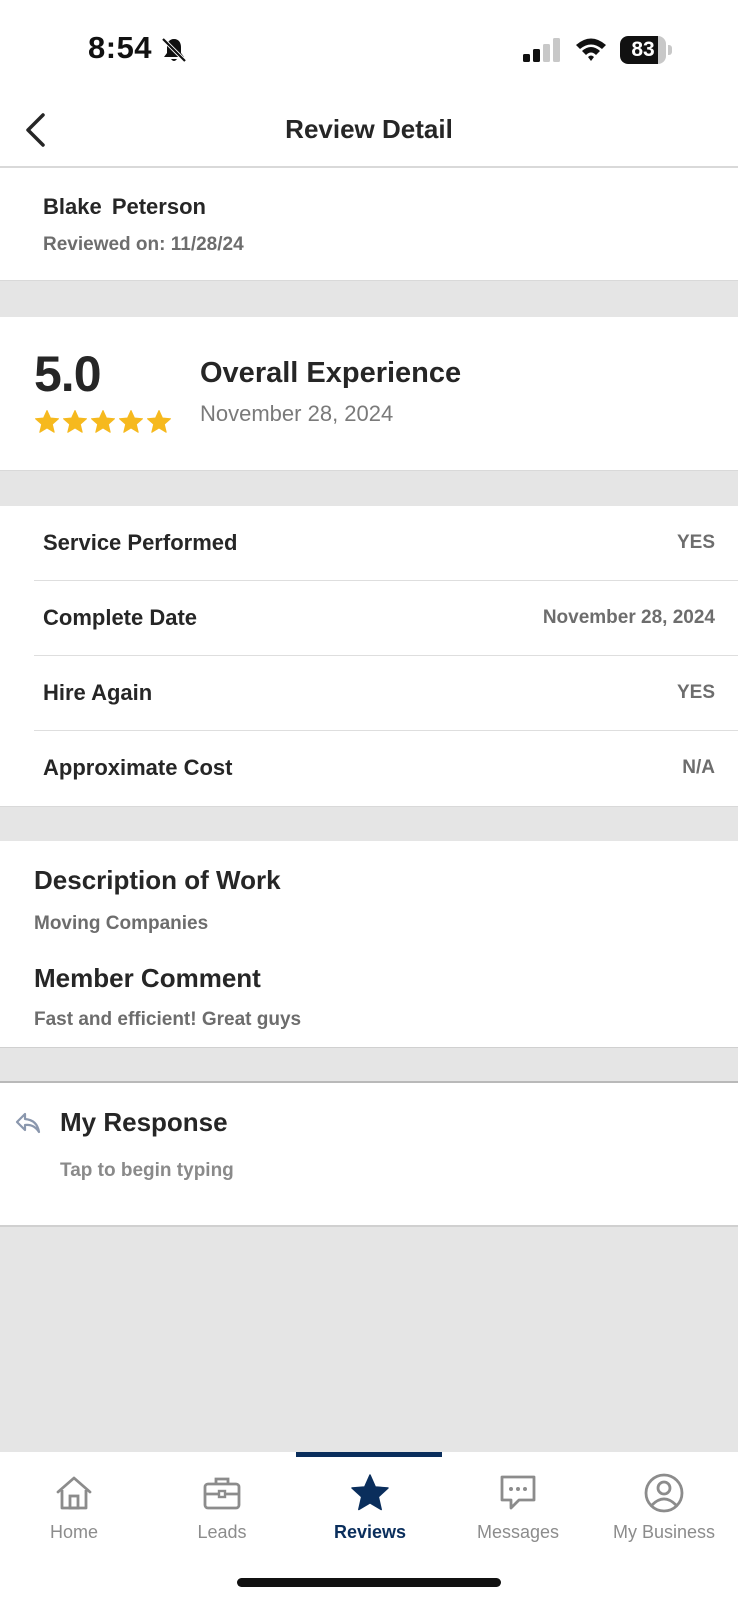  What do you see at coordinates (386, 768) in the screenshot?
I see `detail-row: Approximate Cost N/A` at bounding box center [386, 768].